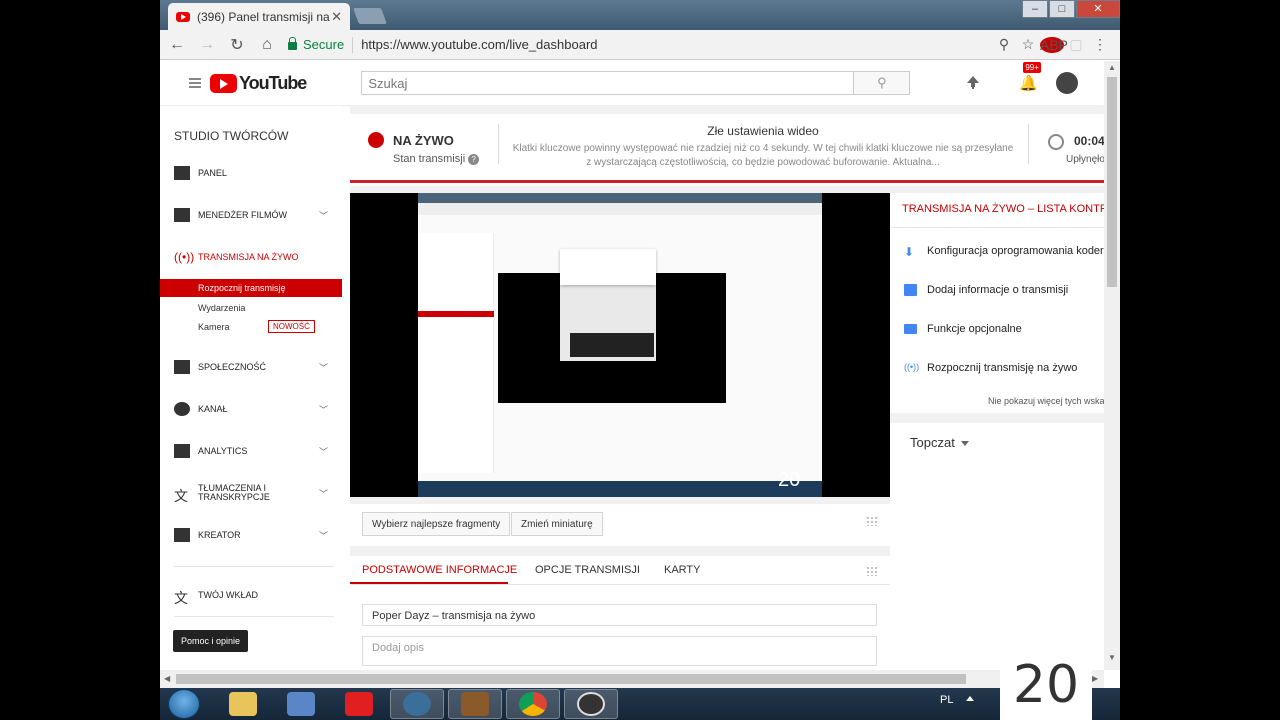  I want to click on scroll-left-icon: ◀, so click(167, 678).